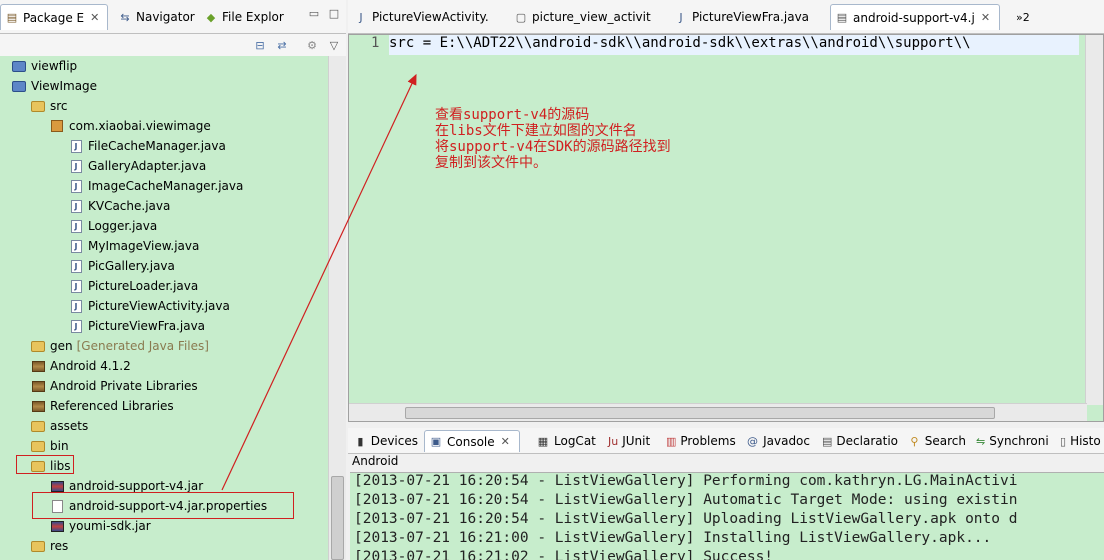 The image size is (1104, 560). I want to click on tree-item-label: bin, so click(59, 446).